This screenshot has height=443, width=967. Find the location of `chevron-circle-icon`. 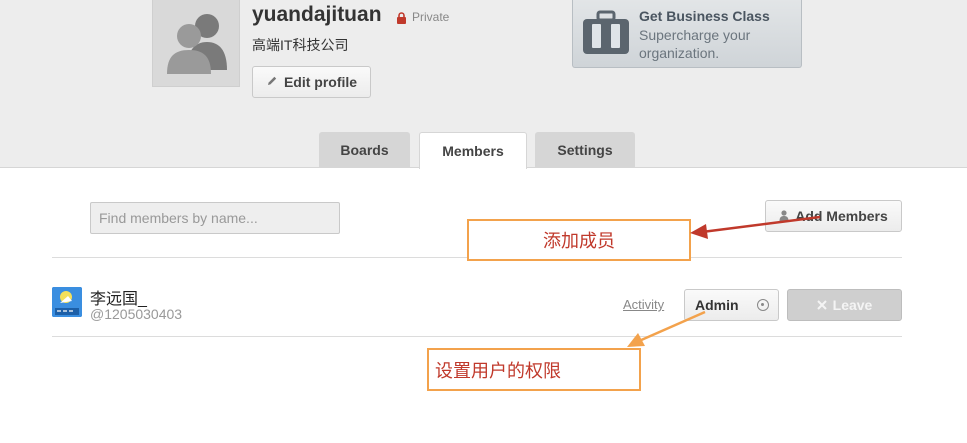

chevron-circle-icon is located at coordinates (763, 305).